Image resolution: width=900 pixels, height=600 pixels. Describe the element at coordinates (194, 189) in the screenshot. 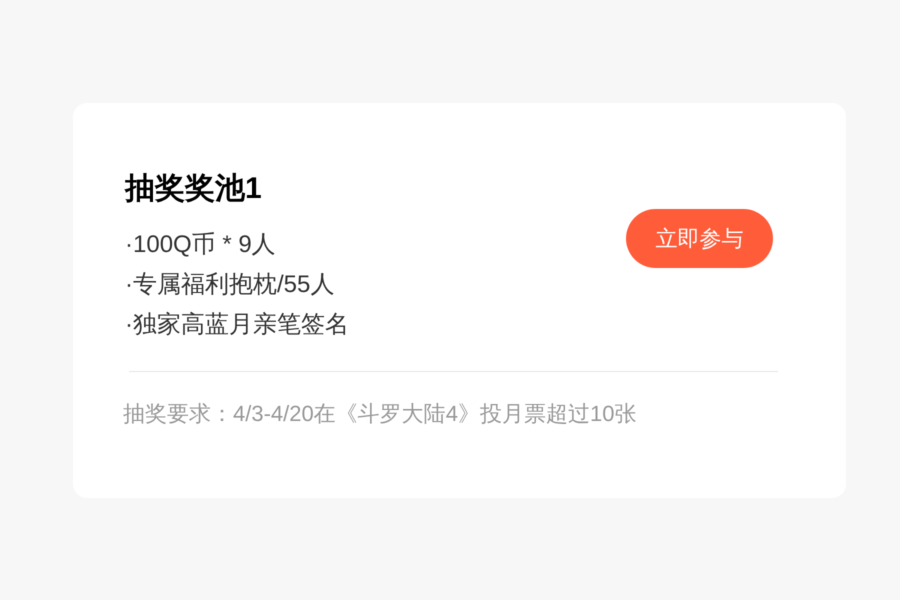

I see `pool-title: 抽奖奖池1` at that location.